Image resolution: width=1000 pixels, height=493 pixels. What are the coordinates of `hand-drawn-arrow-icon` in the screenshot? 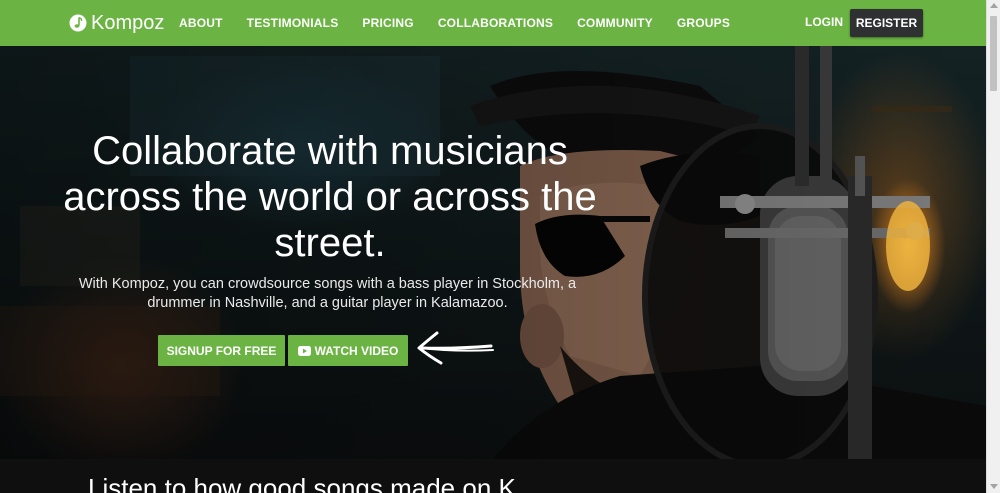 It's located at (455, 348).